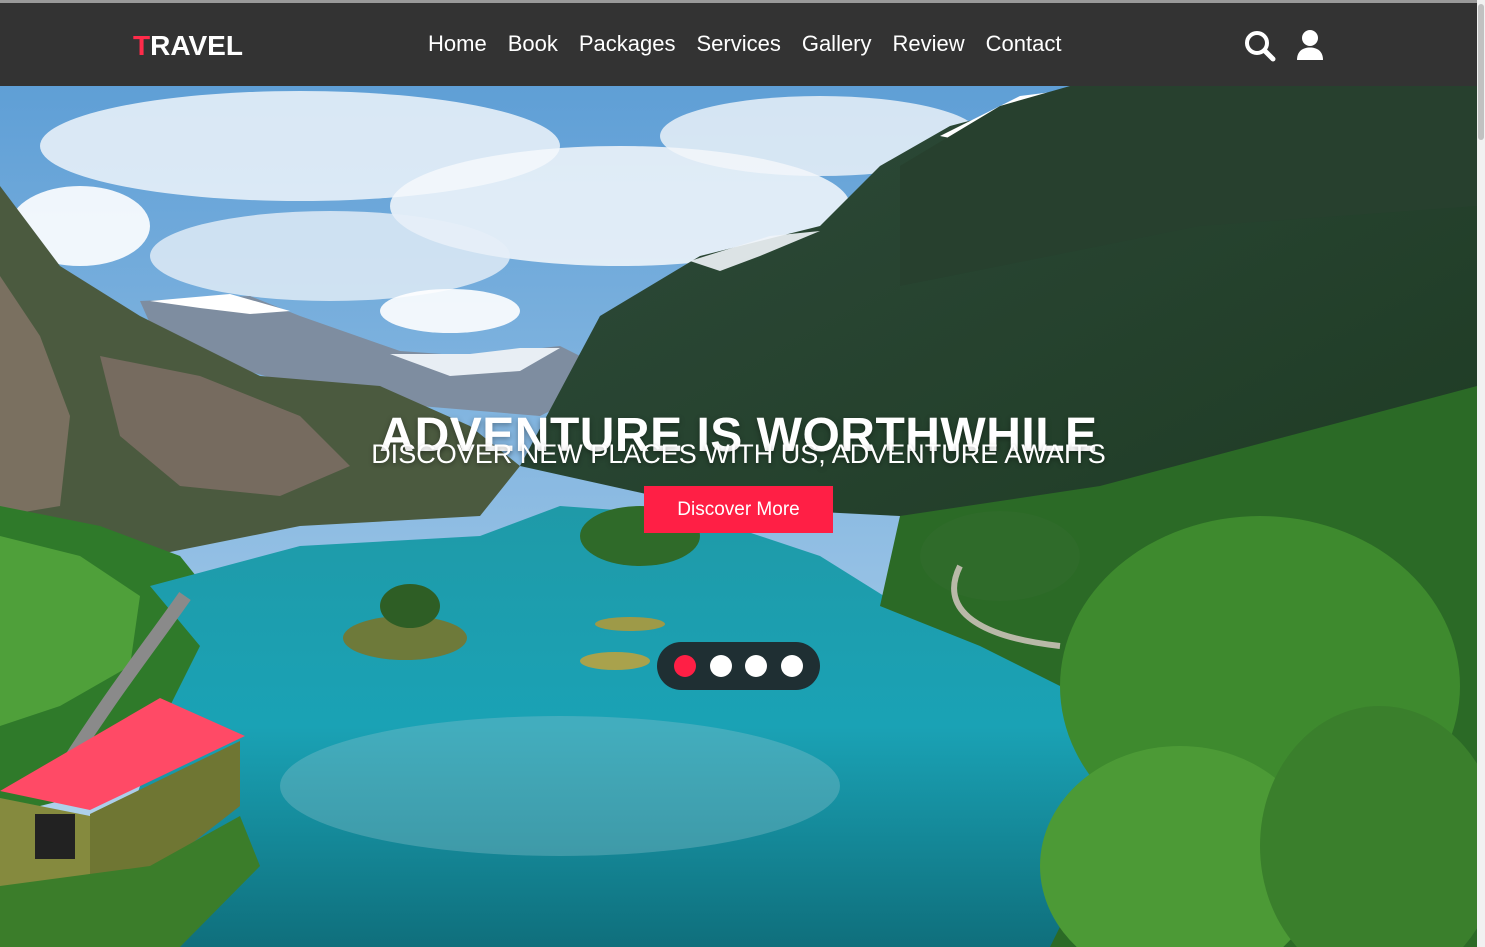 This screenshot has height=947, width=1485. Describe the element at coordinates (627, 44) in the screenshot. I see `nav-link-packages: Packages` at that location.